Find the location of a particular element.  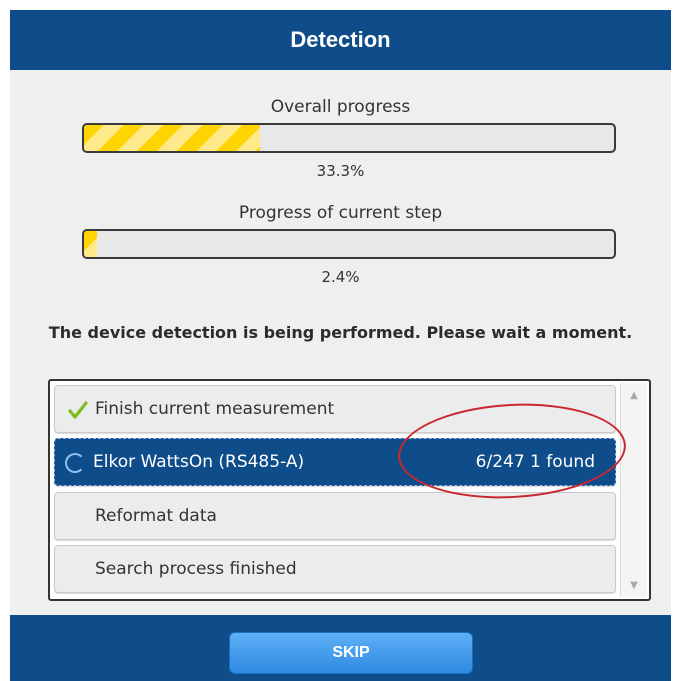

overall-progress-value: 33.3% is located at coordinates (340, 171).